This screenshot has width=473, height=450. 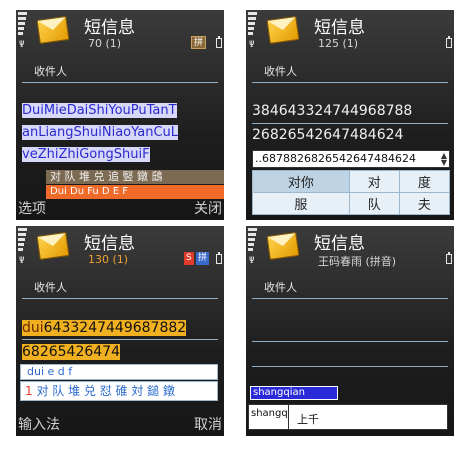 I want to click on body-line: 68265426474, so click(x=121, y=352).